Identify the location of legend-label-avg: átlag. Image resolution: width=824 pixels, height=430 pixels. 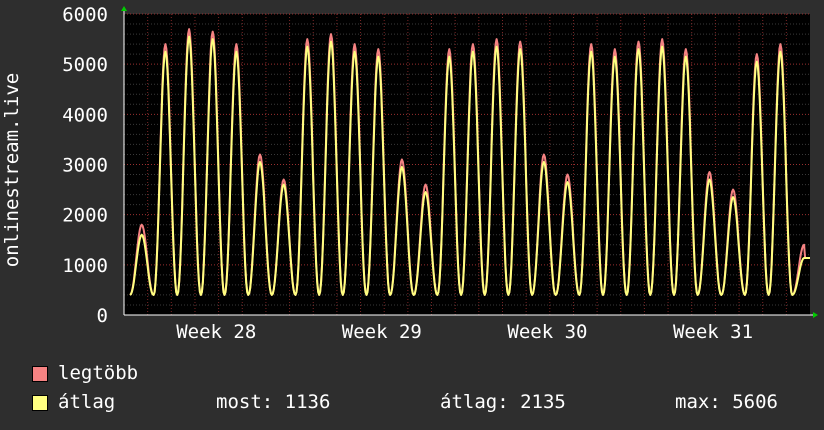
(87, 402).